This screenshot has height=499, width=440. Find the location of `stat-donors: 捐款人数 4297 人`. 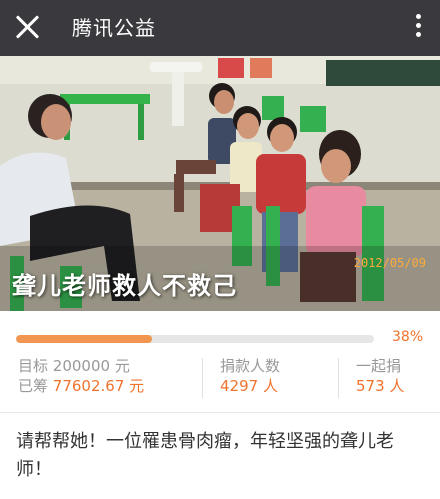

stat-donors: 捐款人数 4297 人 is located at coordinates (250, 376).